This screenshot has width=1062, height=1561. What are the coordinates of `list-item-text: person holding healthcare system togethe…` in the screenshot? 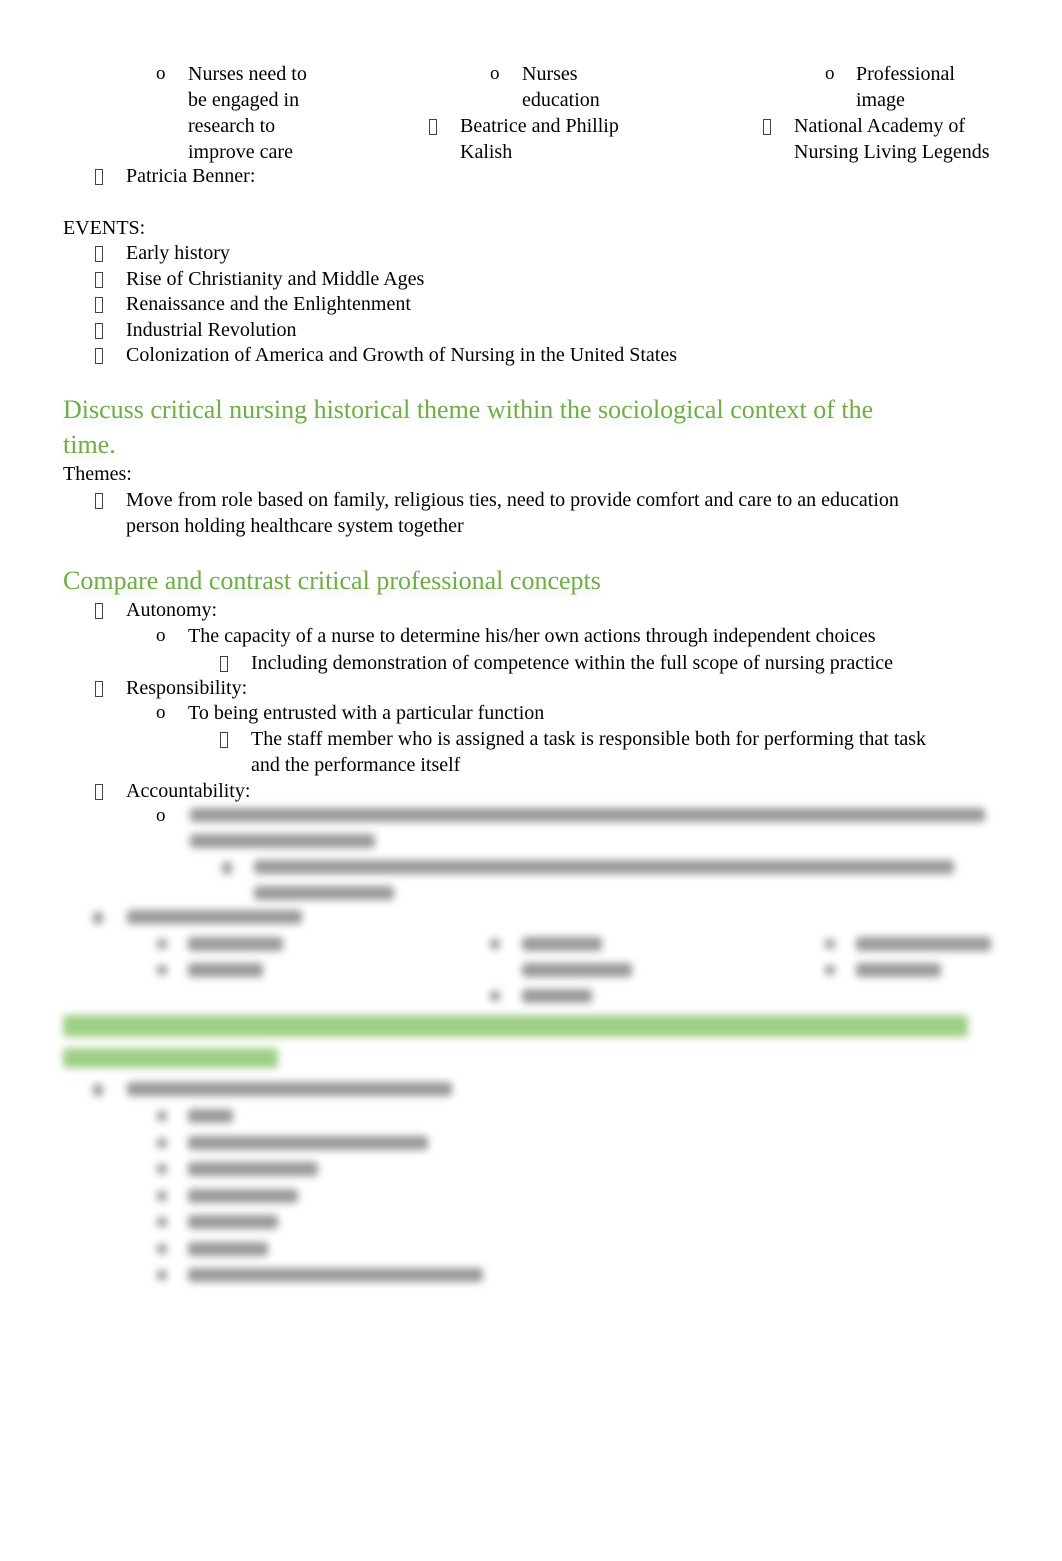 It's located at (295, 526).